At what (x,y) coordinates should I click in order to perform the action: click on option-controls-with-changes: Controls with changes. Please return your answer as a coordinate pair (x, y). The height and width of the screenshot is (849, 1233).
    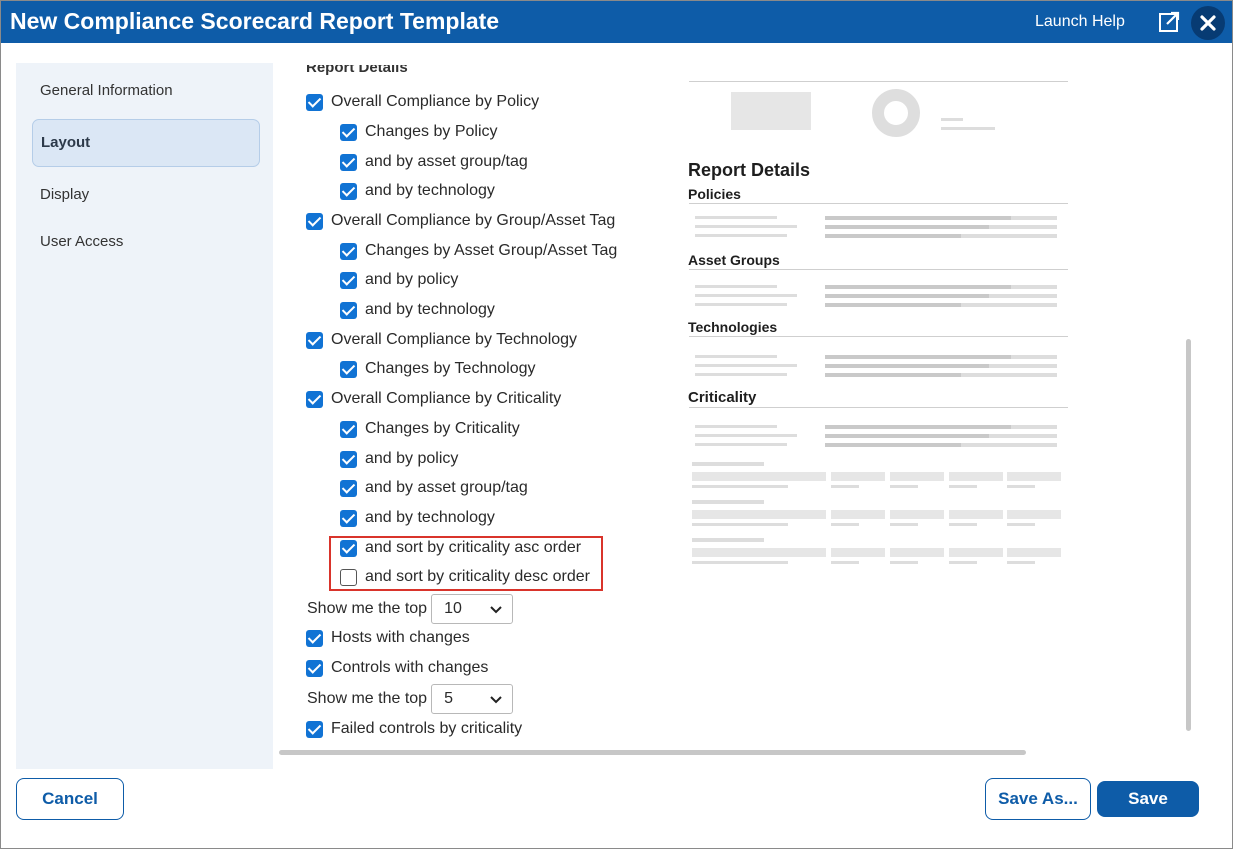
    Looking at the image, I should click on (397, 668).